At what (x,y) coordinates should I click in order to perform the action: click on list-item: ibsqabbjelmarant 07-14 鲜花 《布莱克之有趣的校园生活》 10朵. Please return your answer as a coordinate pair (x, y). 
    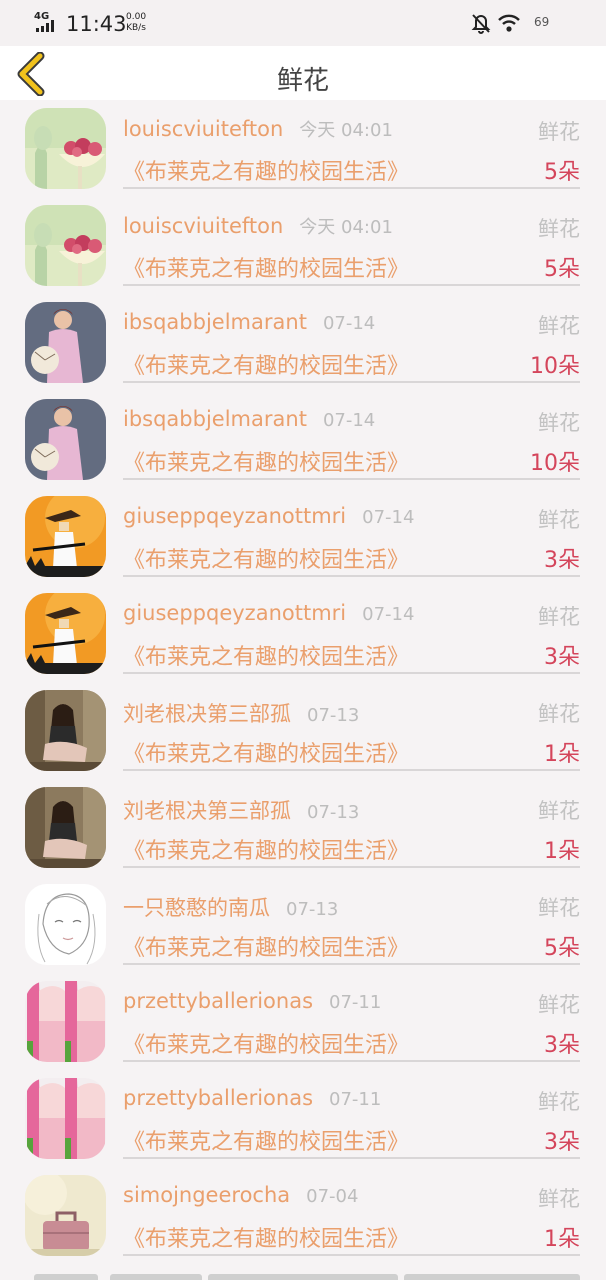
    Looking at the image, I should click on (303, 342).